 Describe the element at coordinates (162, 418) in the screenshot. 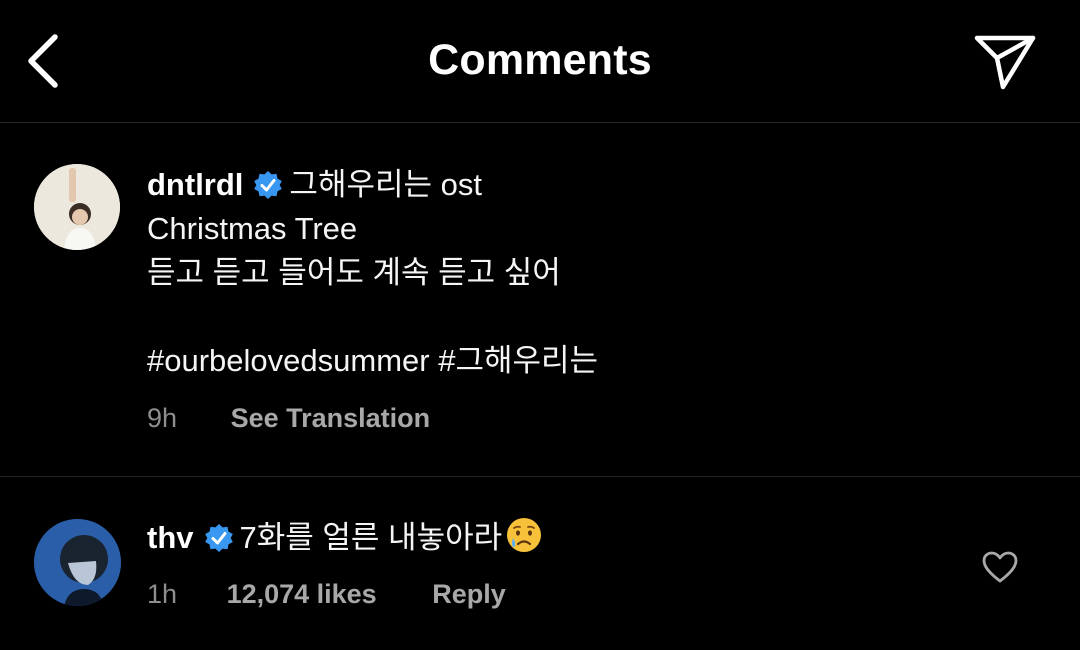

I see `caption-time: 9h` at that location.